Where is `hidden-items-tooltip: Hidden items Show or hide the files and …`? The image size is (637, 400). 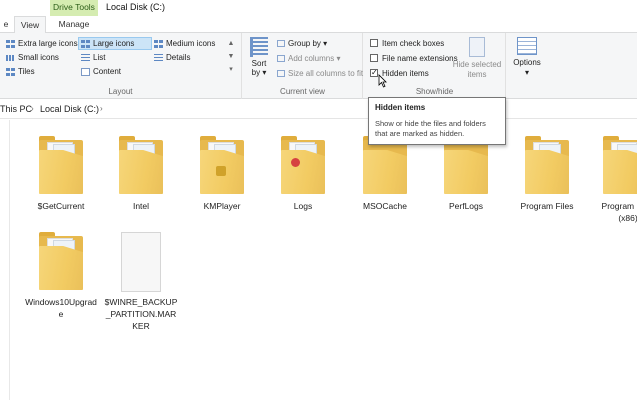
hidden-items-tooltip: Hidden items Show or hide the files and … is located at coordinates (437, 121).